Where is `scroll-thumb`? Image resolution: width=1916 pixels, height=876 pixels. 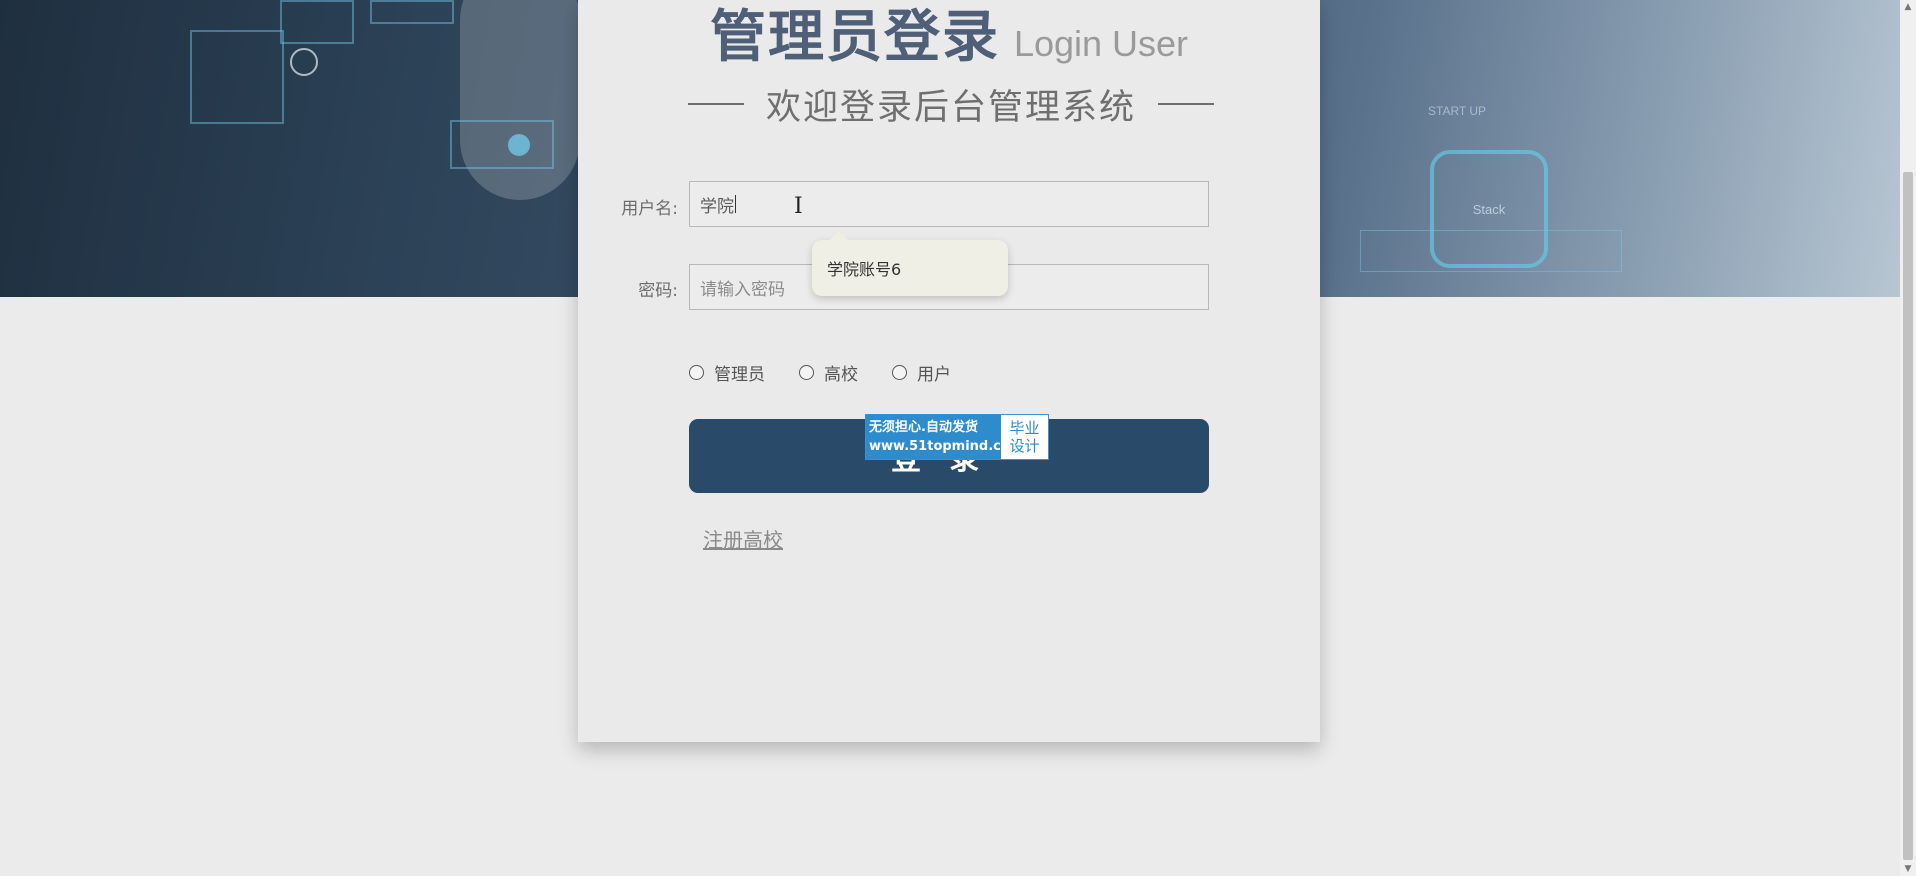 scroll-thumb is located at coordinates (1908, 516).